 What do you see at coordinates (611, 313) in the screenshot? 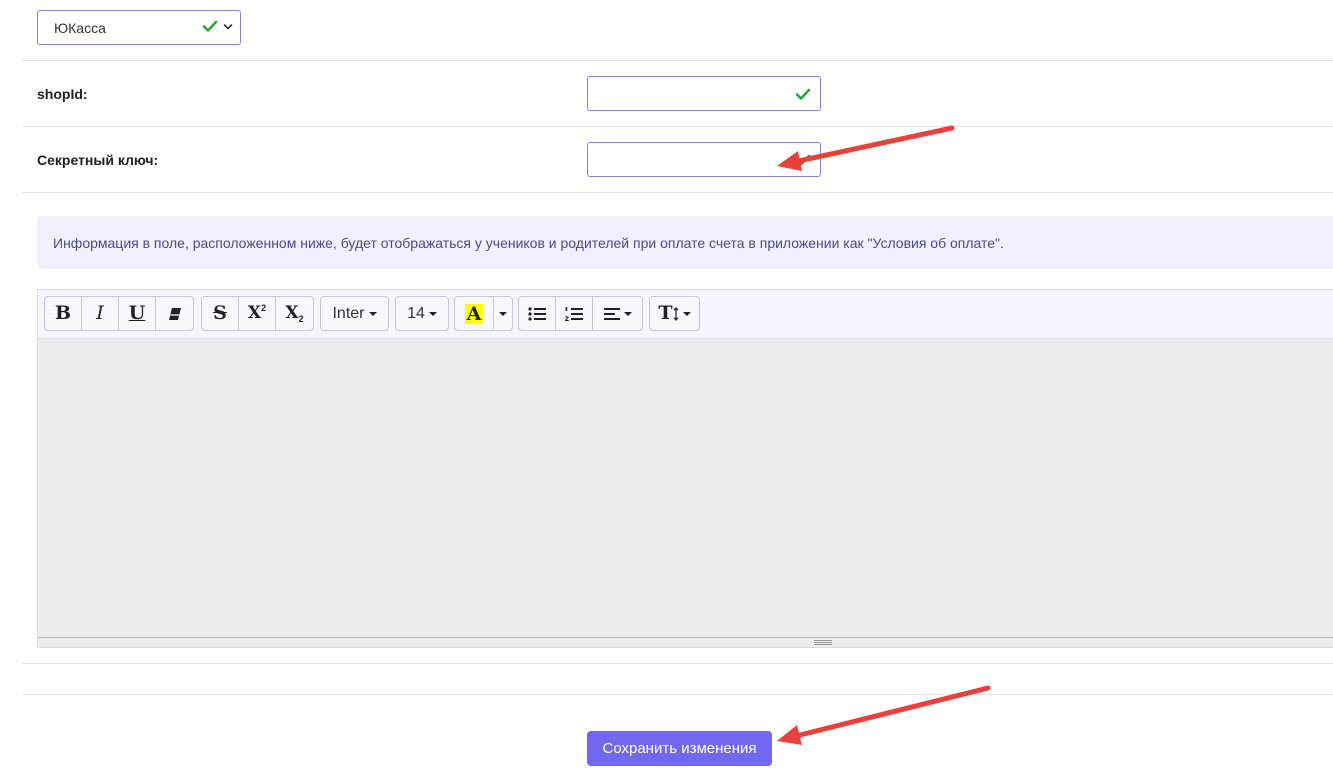
I see `align-left-icon` at bounding box center [611, 313].